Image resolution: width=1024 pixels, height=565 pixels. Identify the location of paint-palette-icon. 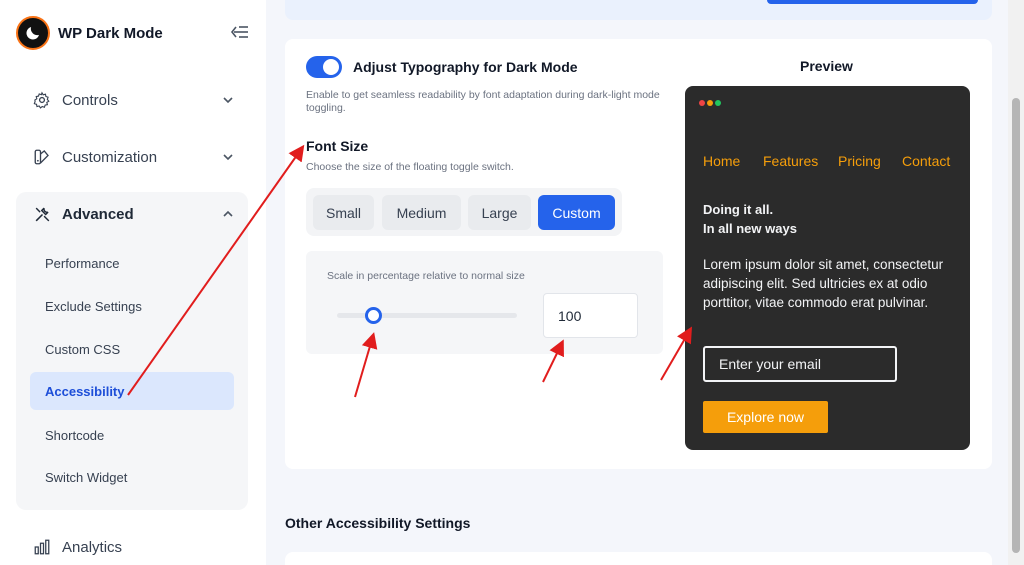
(42, 157).